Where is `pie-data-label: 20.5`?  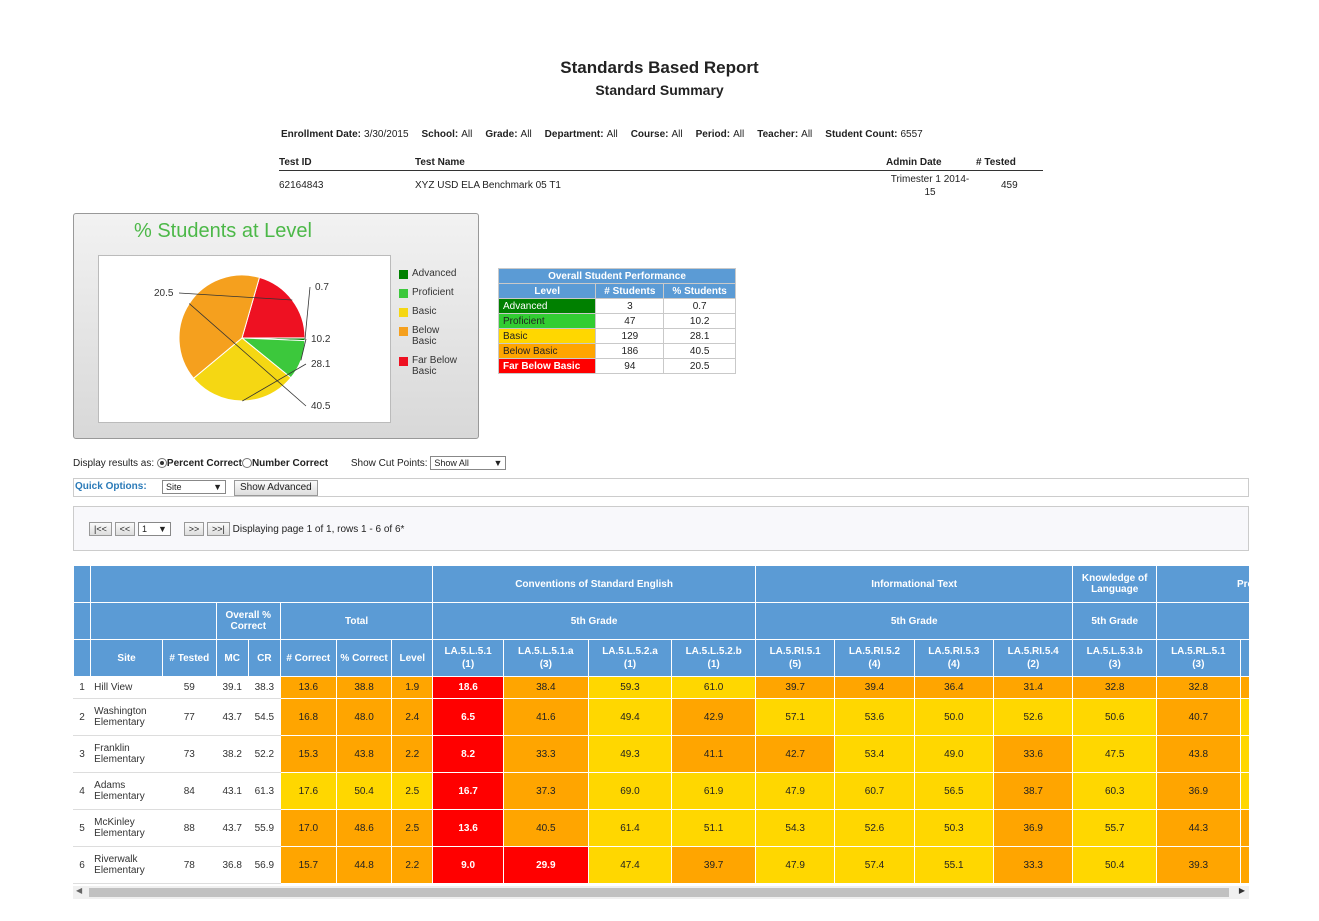 pie-data-label: 20.5 is located at coordinates (164, 293).